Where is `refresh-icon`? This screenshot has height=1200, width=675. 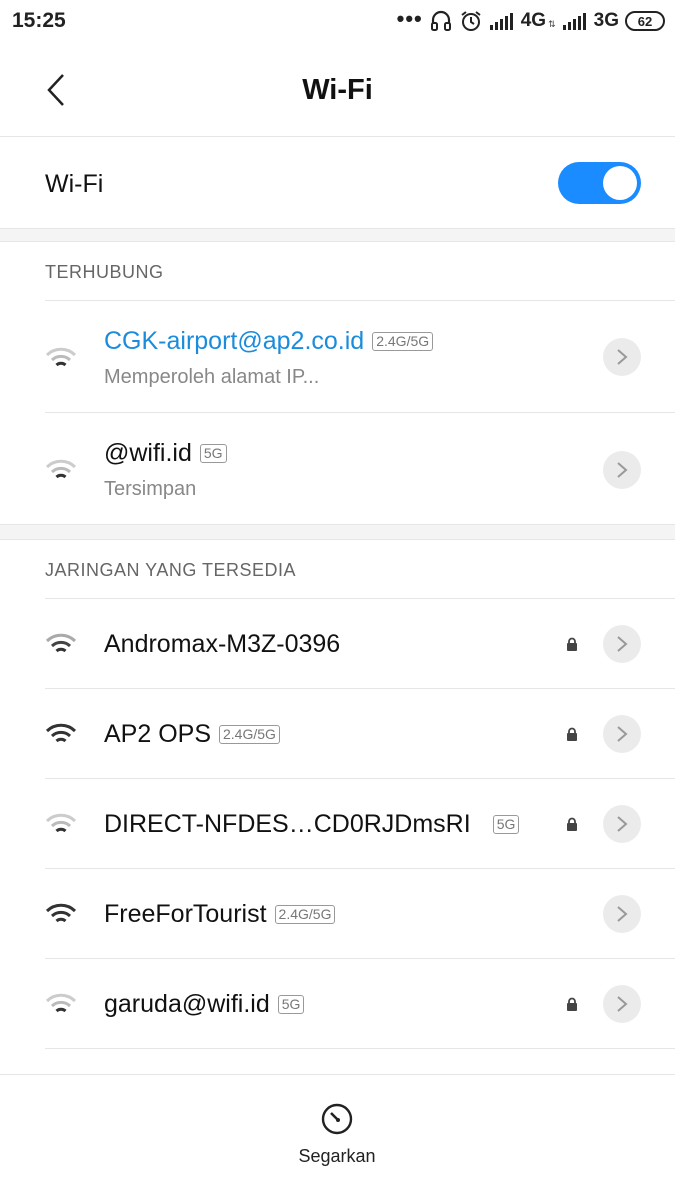
refresh-icon is located at coordinates (337, 1119).